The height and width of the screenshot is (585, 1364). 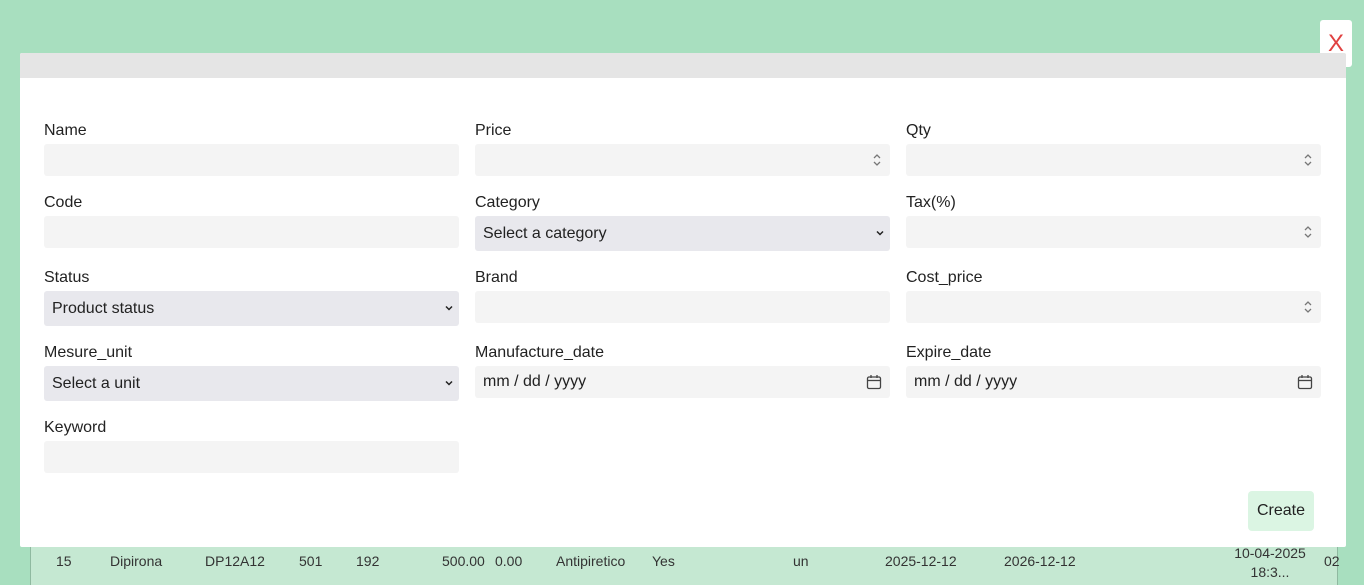 I want to click on cell-category: Antipiretico, so click(x=591, y=561).